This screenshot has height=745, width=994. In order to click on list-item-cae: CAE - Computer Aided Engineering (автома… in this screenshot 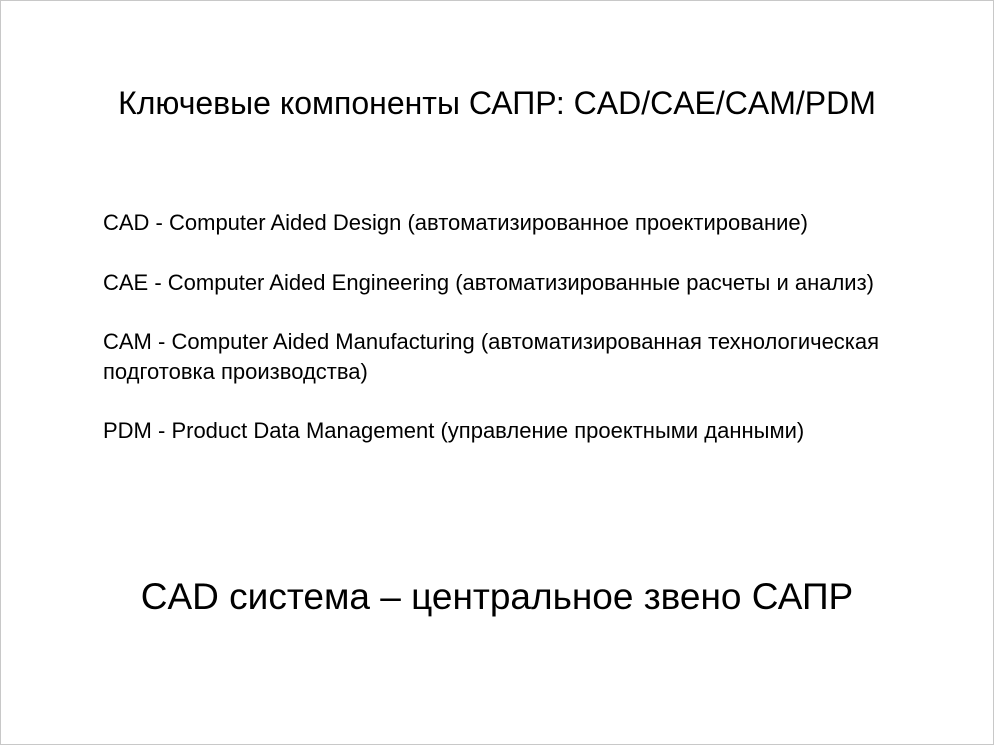, I will do `click(488, 282)`.